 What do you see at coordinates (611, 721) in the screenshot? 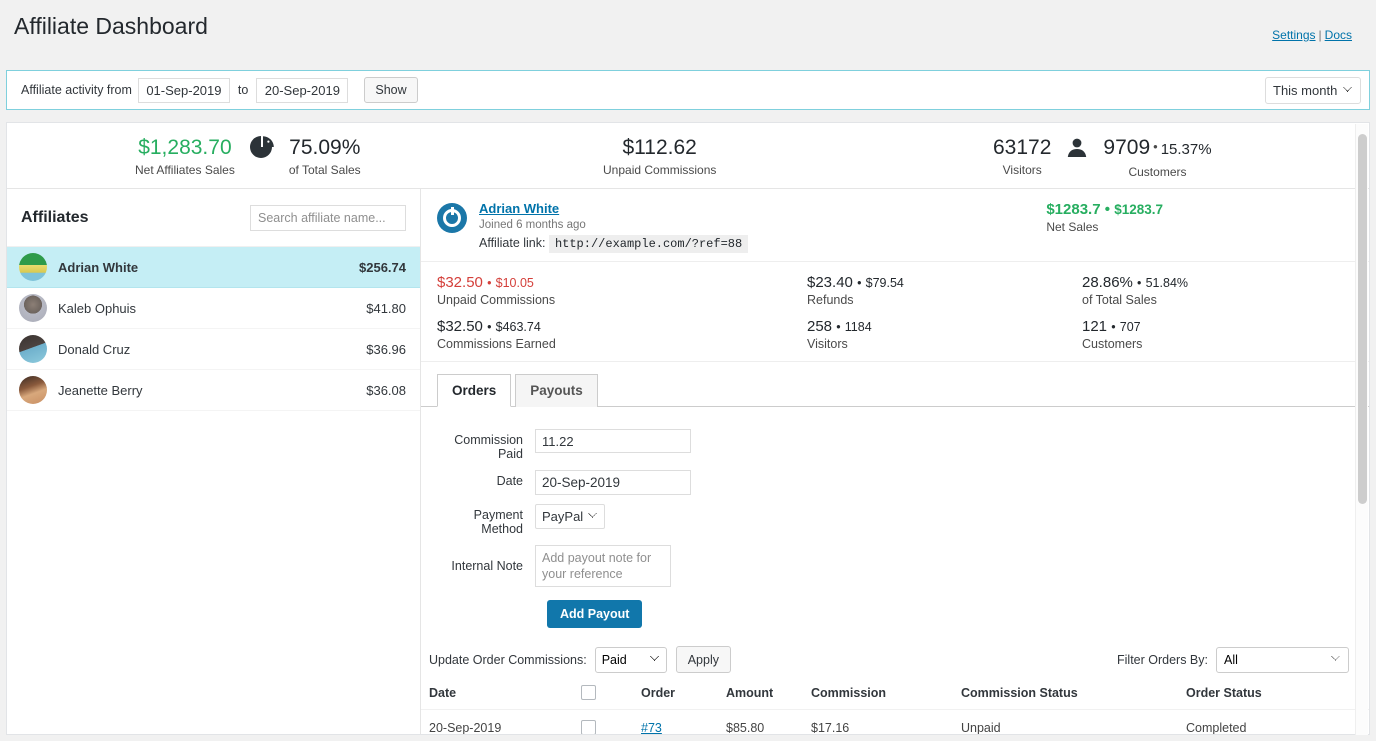
I see `cell-checkbox` at bounding box center [611, 721].